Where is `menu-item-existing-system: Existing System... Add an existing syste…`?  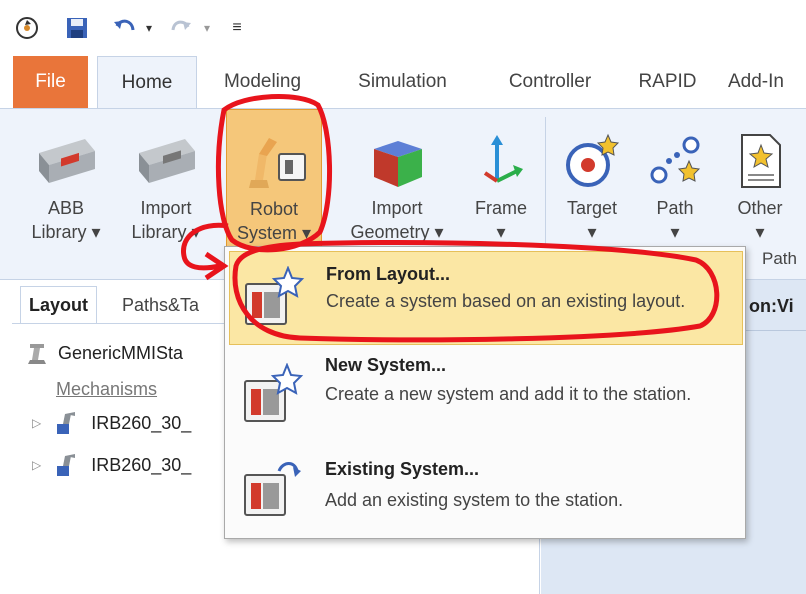 menu-item-existing-system: Existing System... Add an existing syste… is located at coordinates (486, 493).